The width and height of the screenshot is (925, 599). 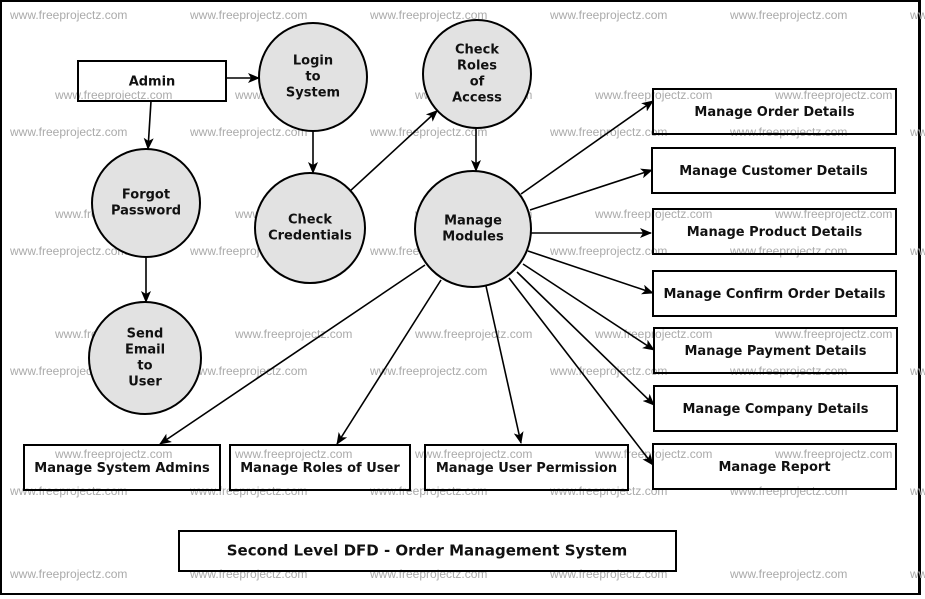 What do you see at coordinates (313, 93) in the screenshot?
I see `process-label: System` at bounding box center [313, 93].